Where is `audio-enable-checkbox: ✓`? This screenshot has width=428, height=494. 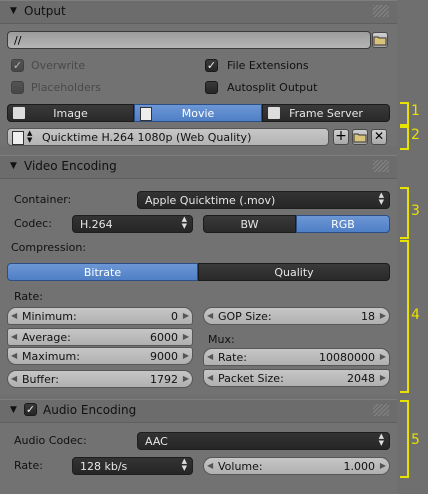 audio-enable-checkbox: ✓ is located at coordinates (30, 409).